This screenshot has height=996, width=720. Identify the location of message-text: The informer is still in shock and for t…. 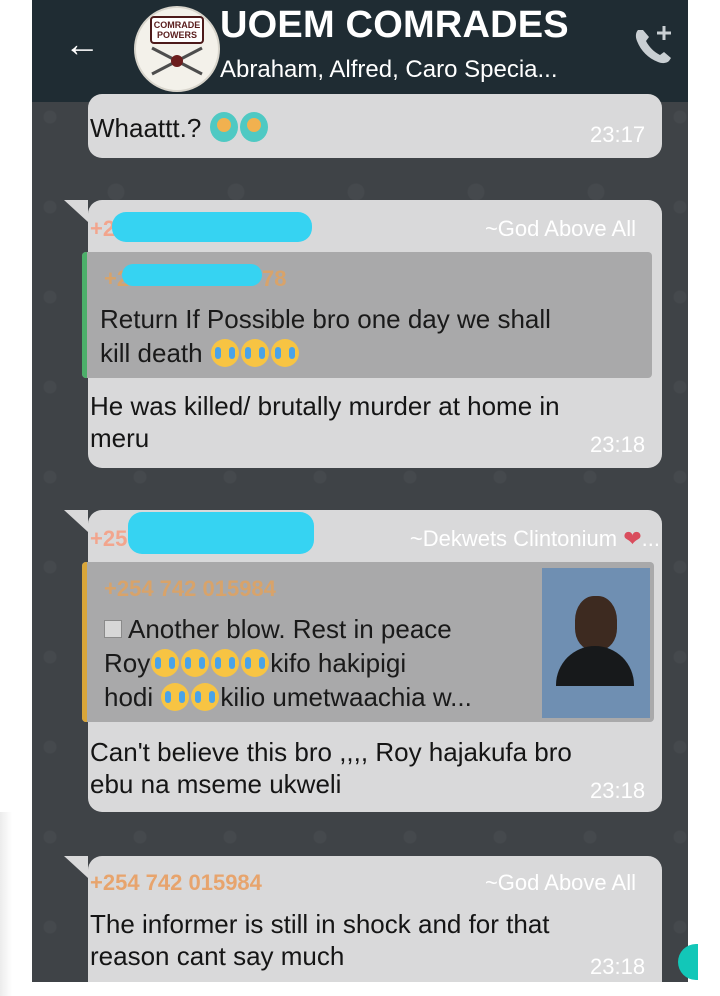
(320, 940).